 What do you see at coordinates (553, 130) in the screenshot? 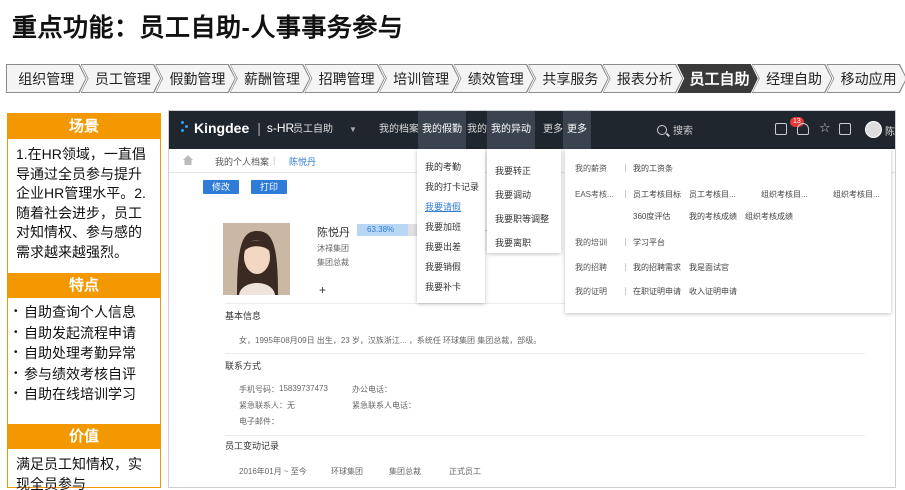
I see `menu-more-prefix: 更多` at bounding box center [553, 130].